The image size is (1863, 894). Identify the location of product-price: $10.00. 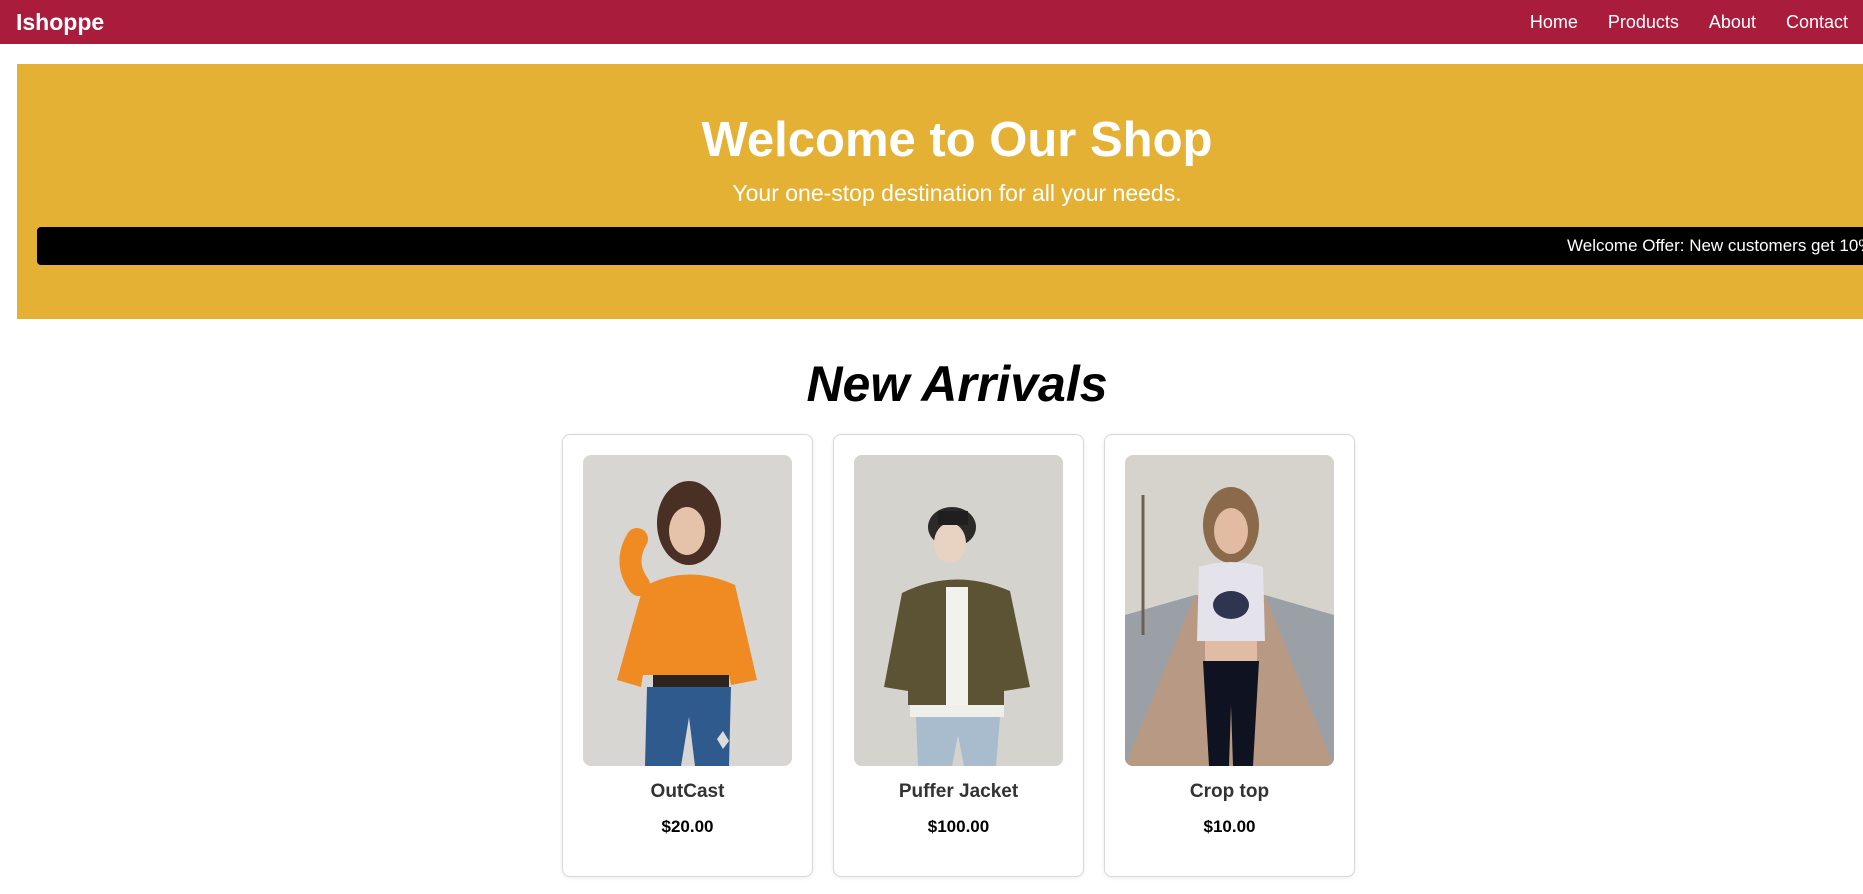
(1229, 826).